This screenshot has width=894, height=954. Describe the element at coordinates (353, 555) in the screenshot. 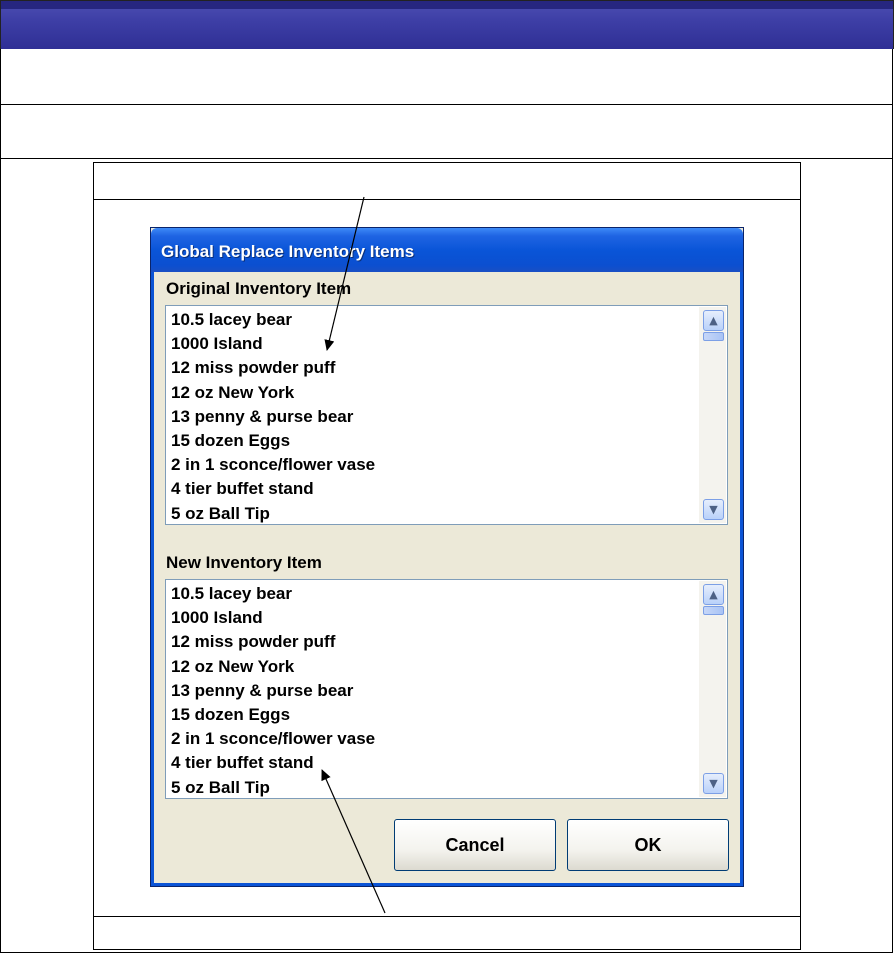

I see `callout-arrows` at that location.